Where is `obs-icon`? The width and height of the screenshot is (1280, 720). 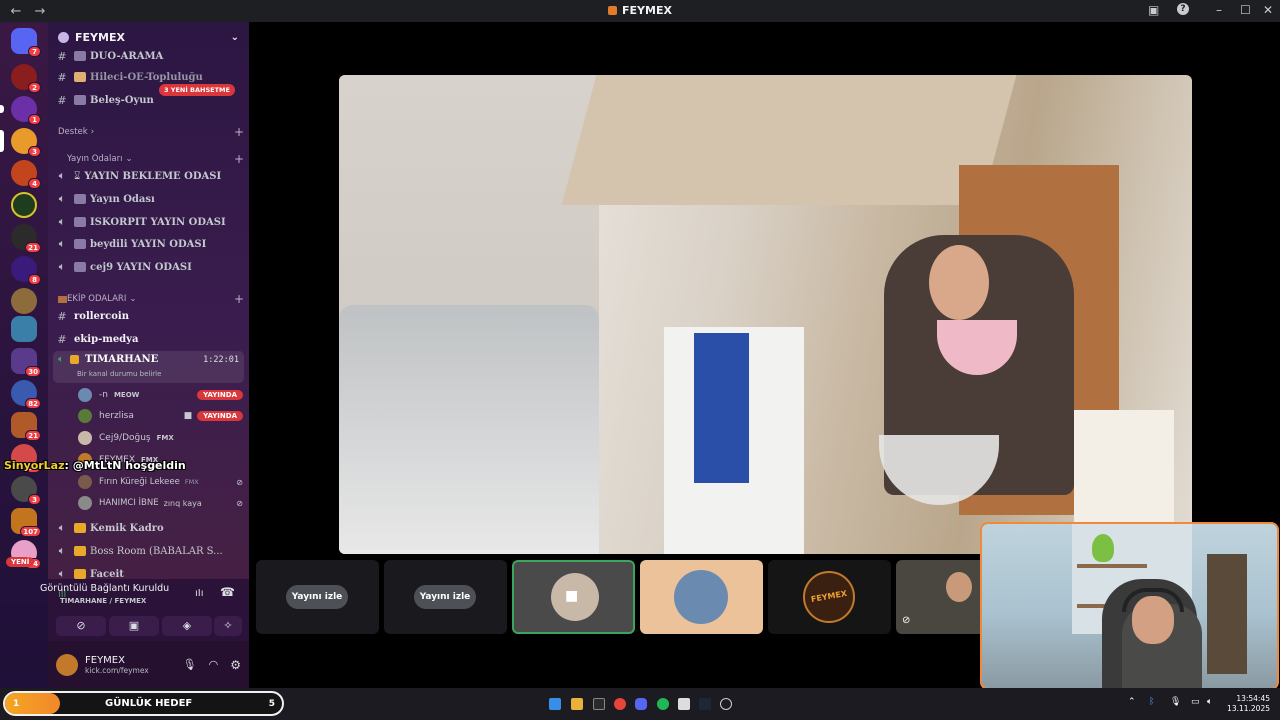
obs-icon is located at coordinates (726, 704).